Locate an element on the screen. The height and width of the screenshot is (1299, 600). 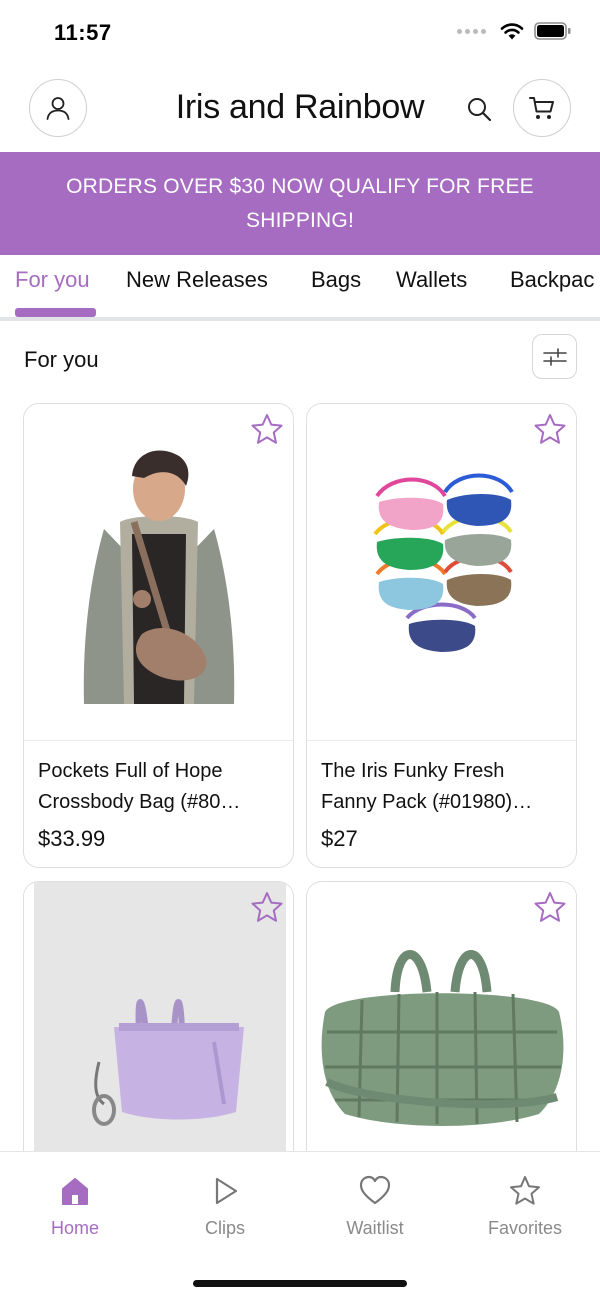
store-title: Iris and Rainbow is located at coordinates (300, 107).